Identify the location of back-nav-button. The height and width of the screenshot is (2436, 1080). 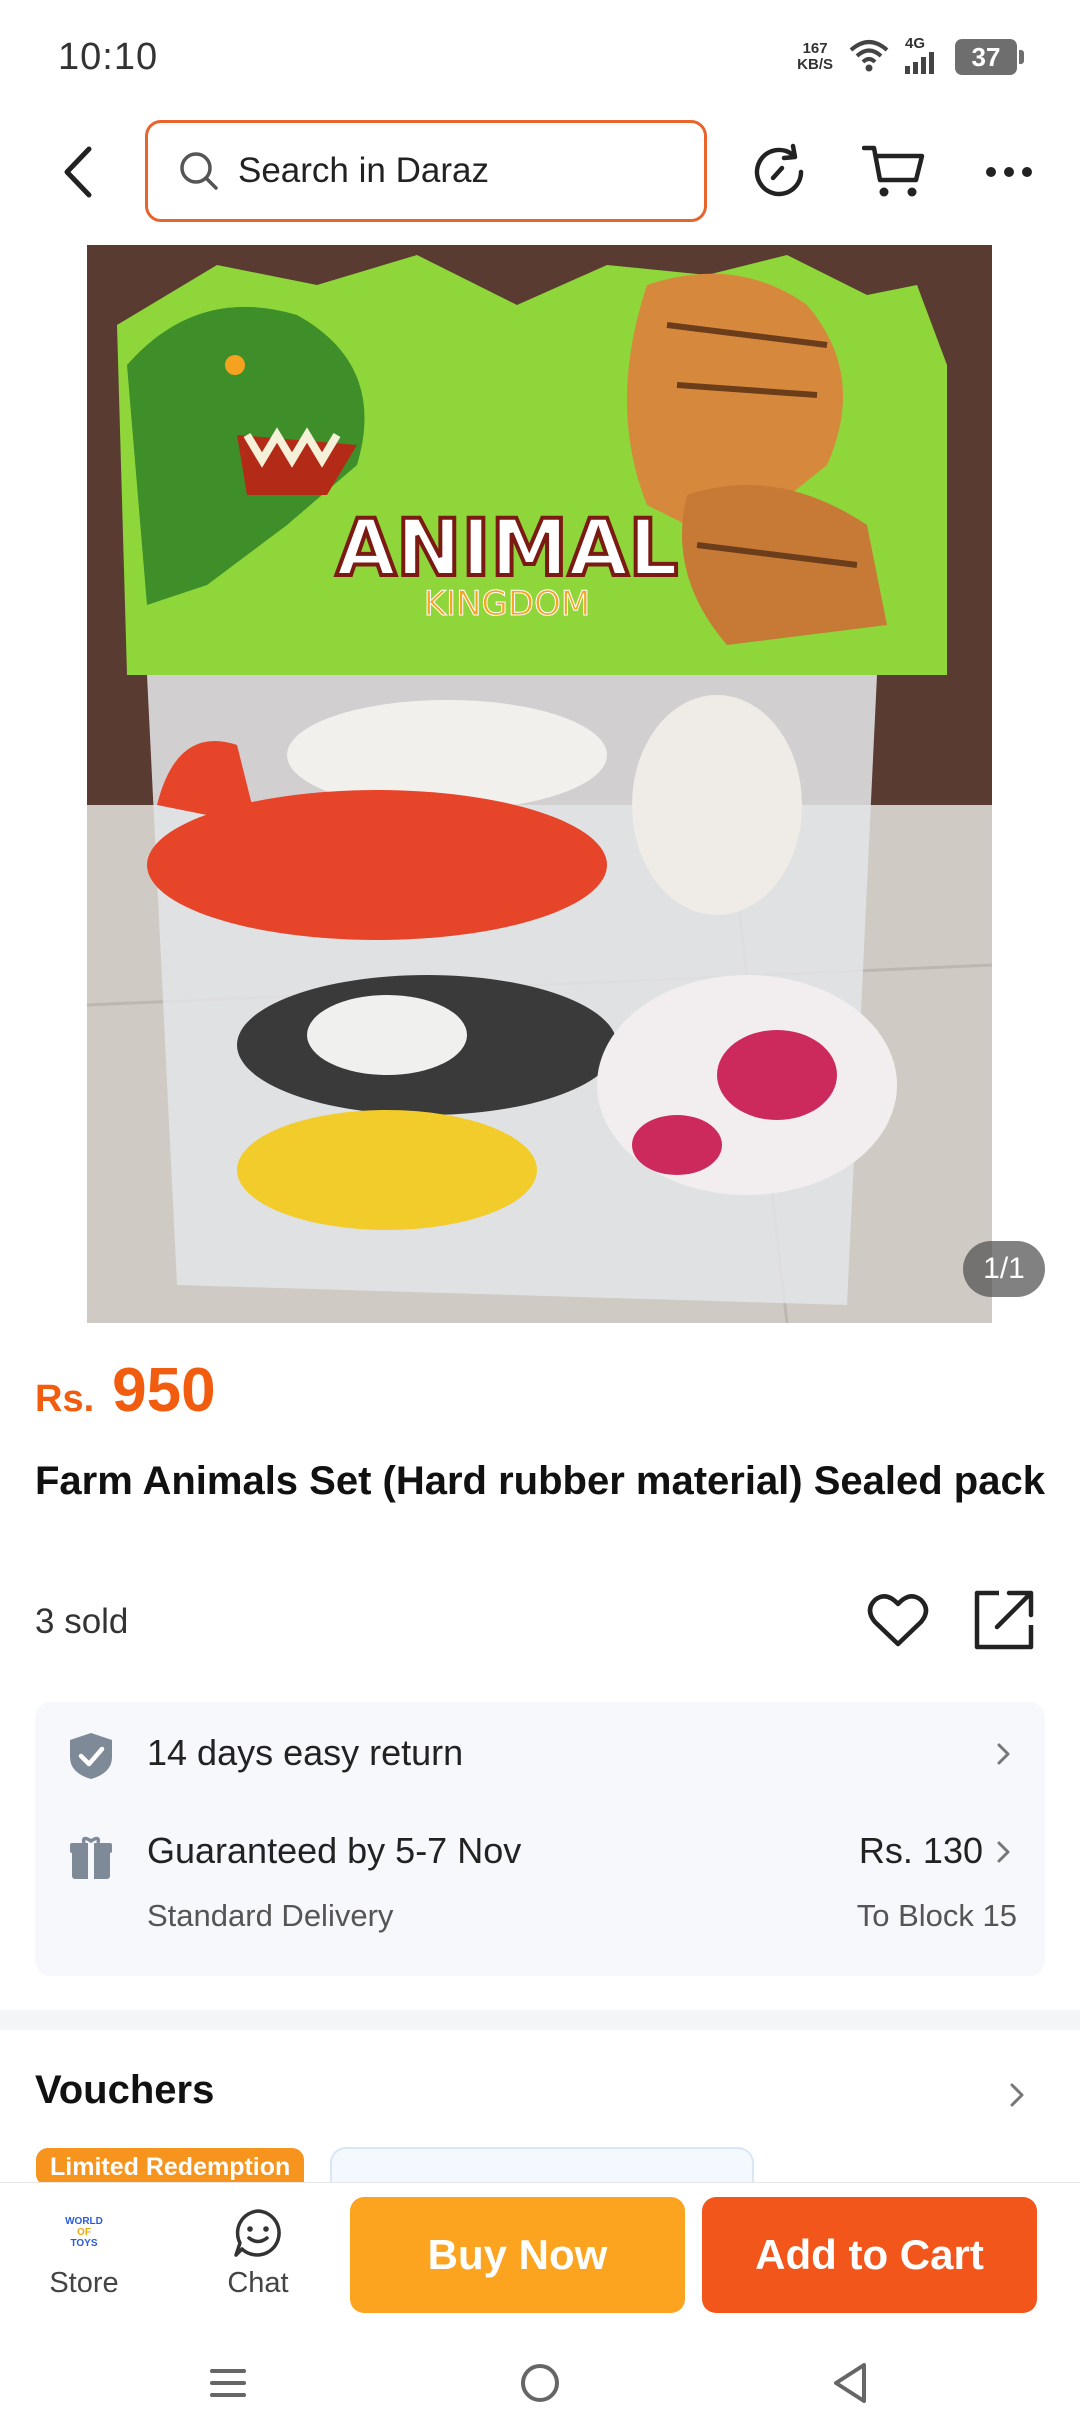
(850, 2383).